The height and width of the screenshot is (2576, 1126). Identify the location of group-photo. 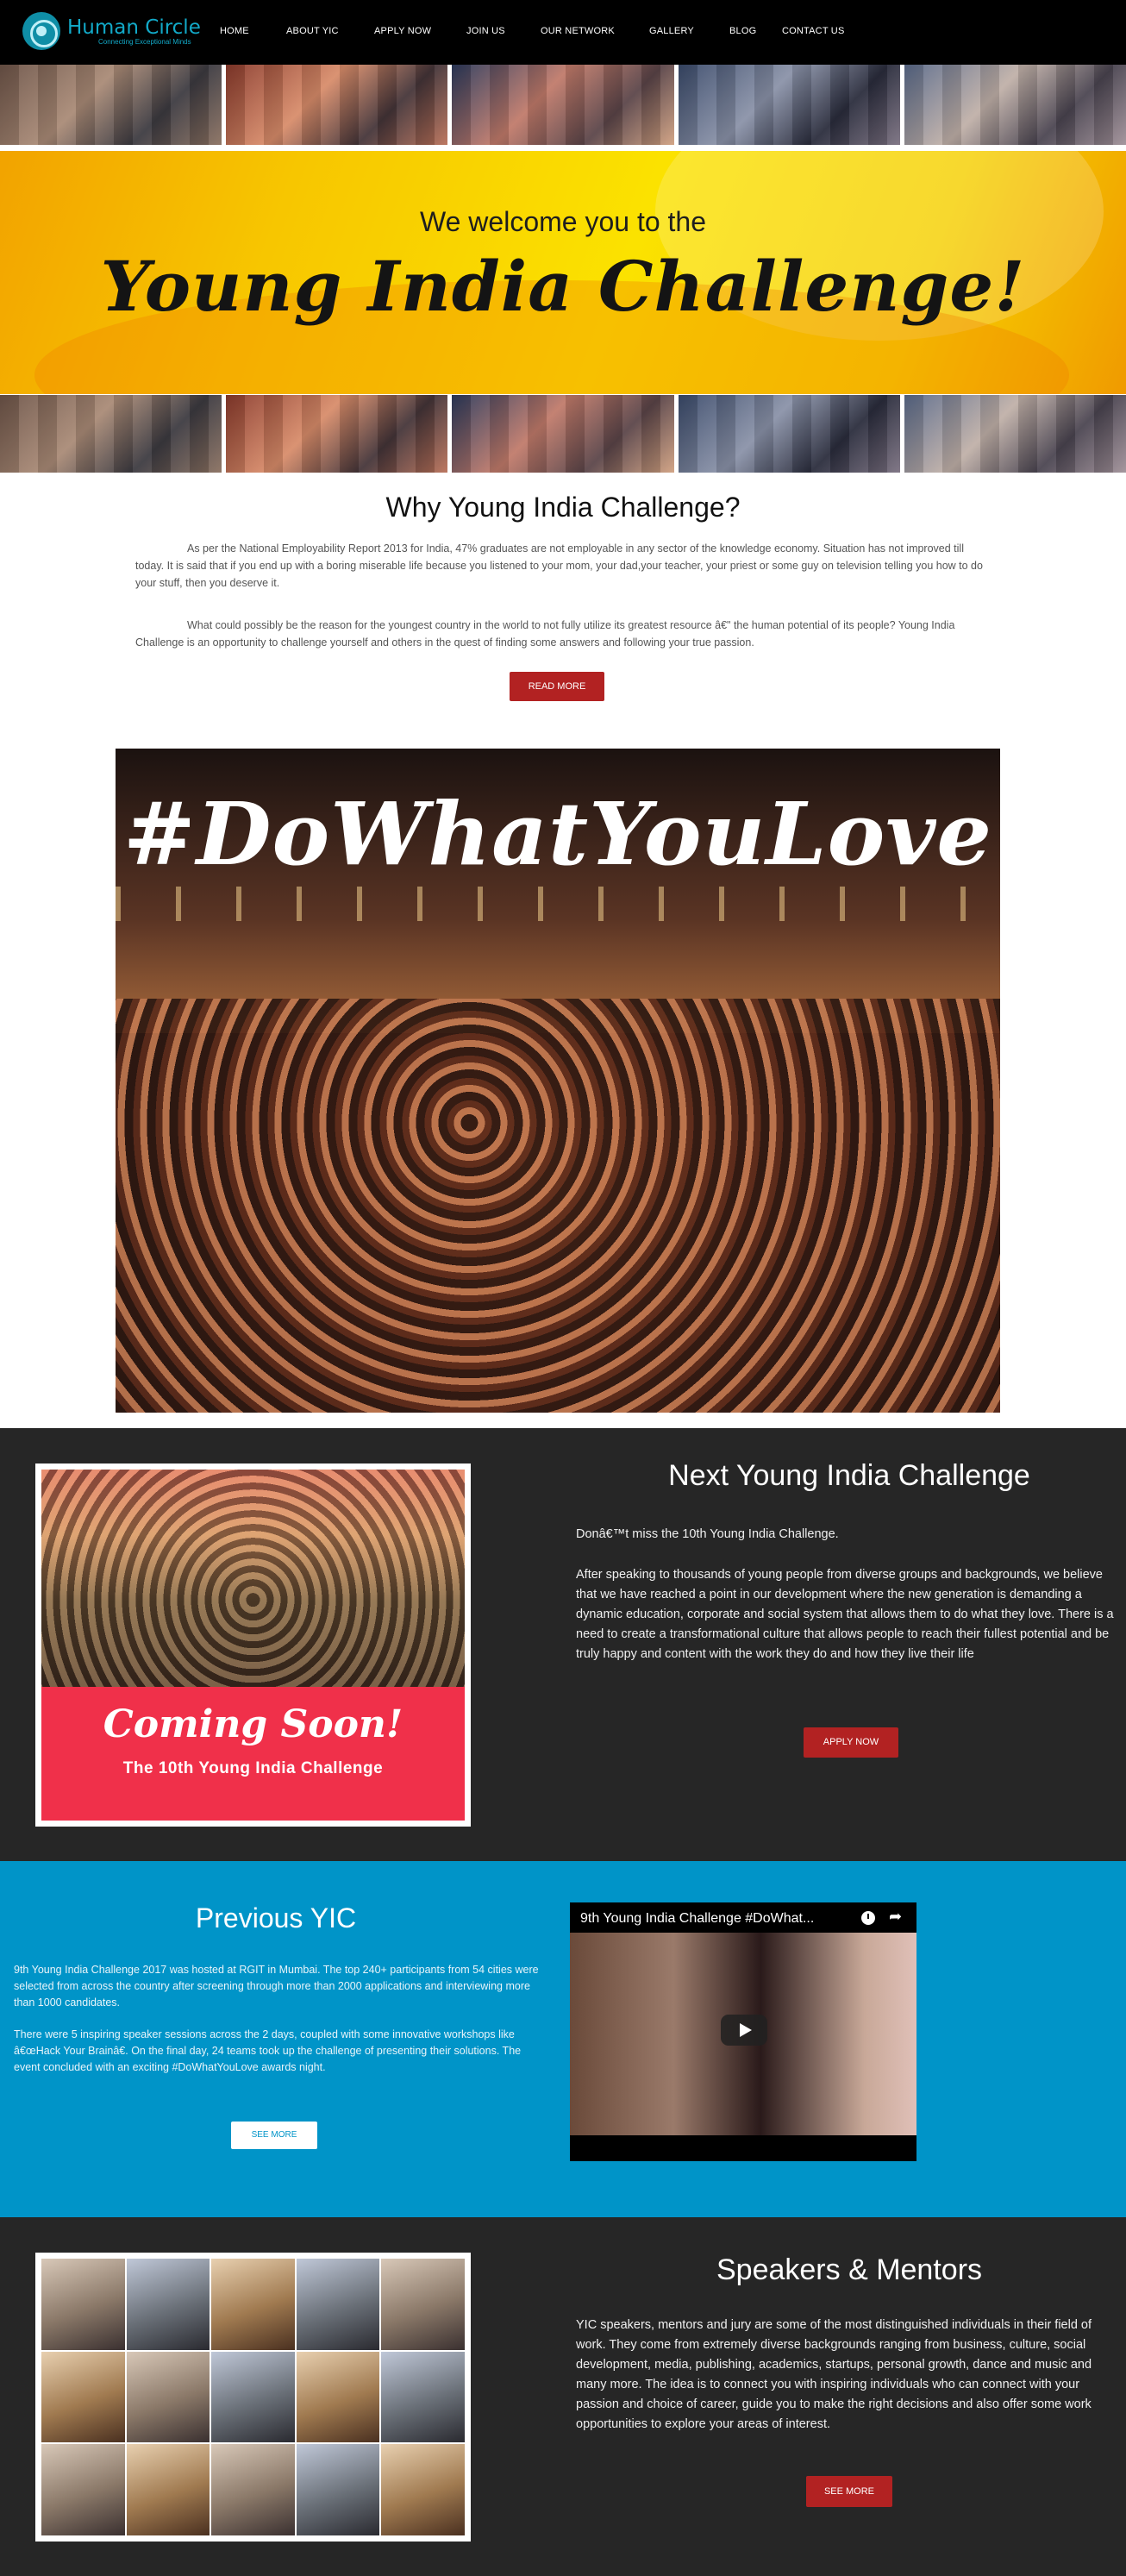
(253, 1579).